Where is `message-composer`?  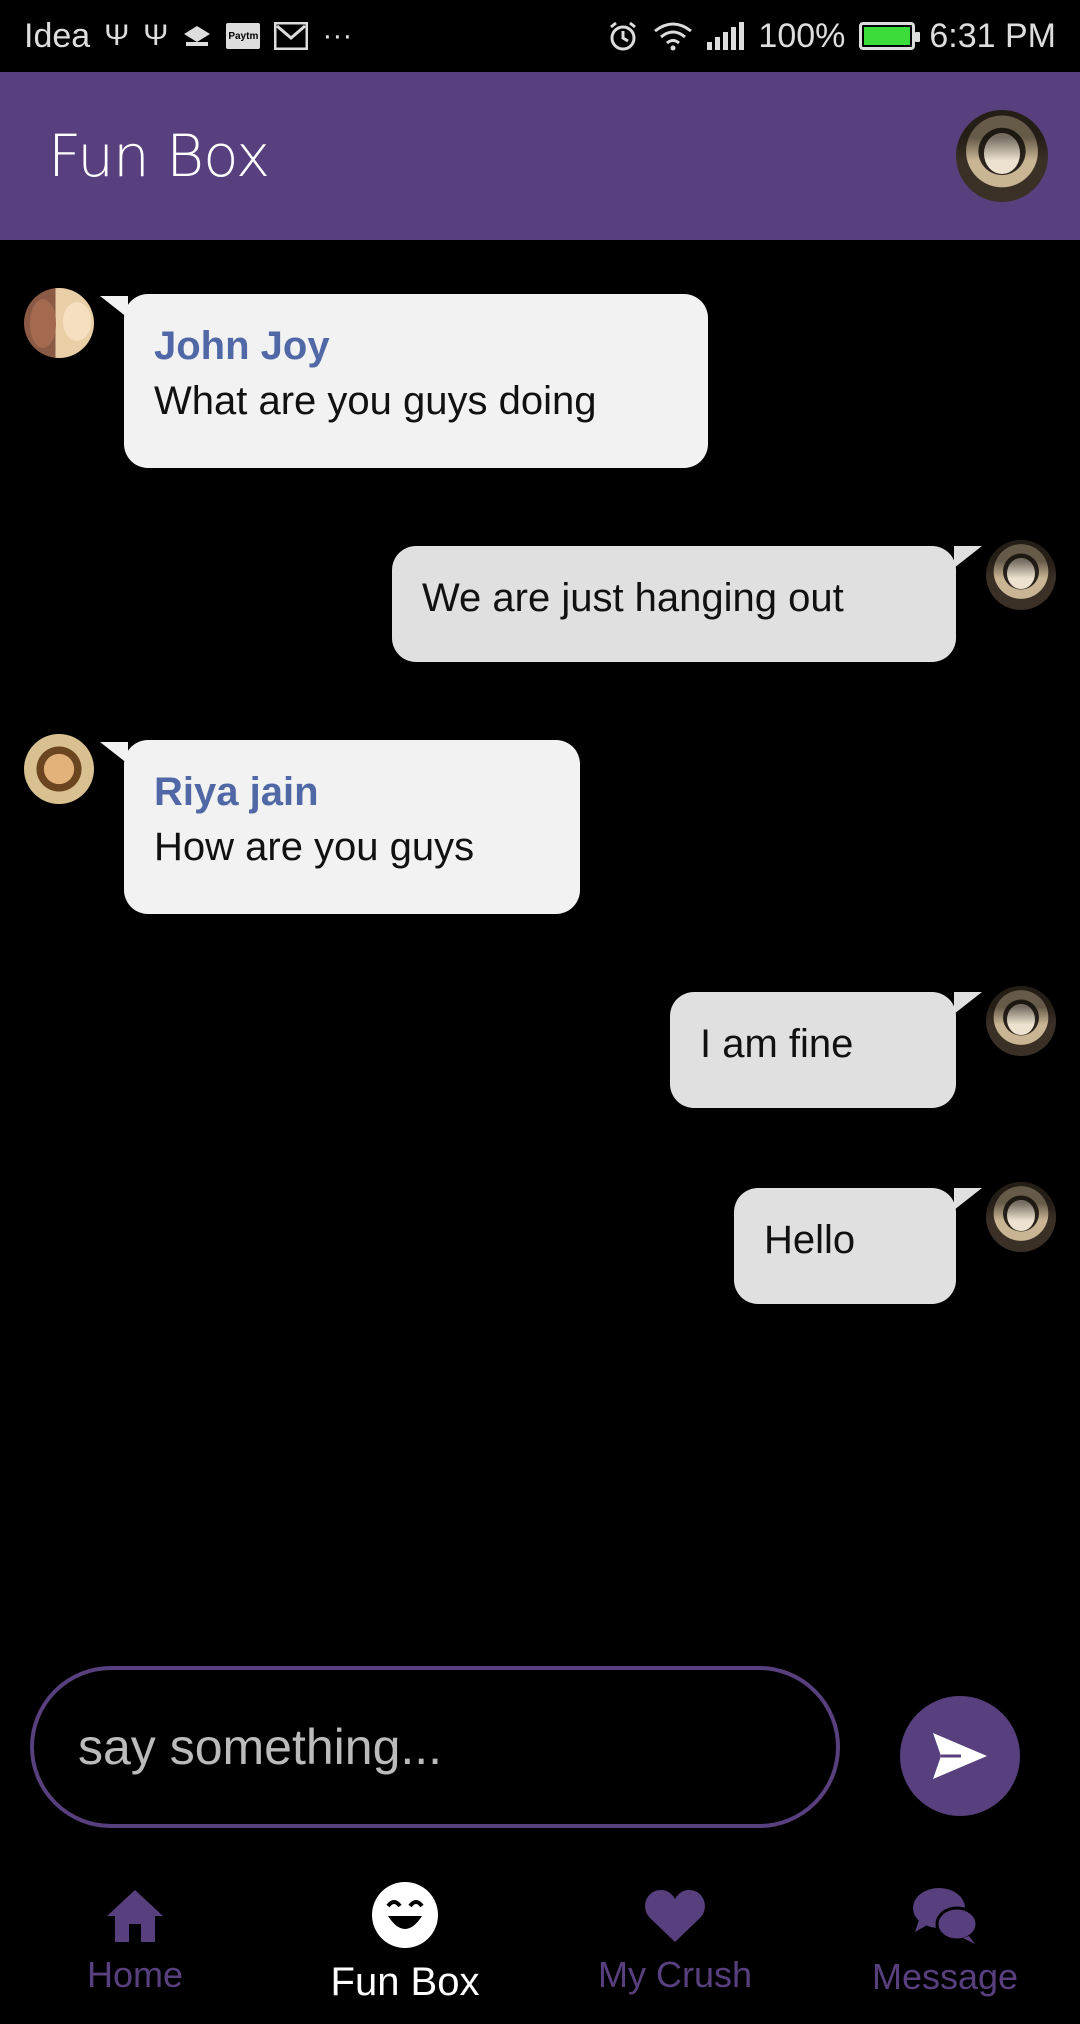 message-composer is located at coordinates (435, 1747).